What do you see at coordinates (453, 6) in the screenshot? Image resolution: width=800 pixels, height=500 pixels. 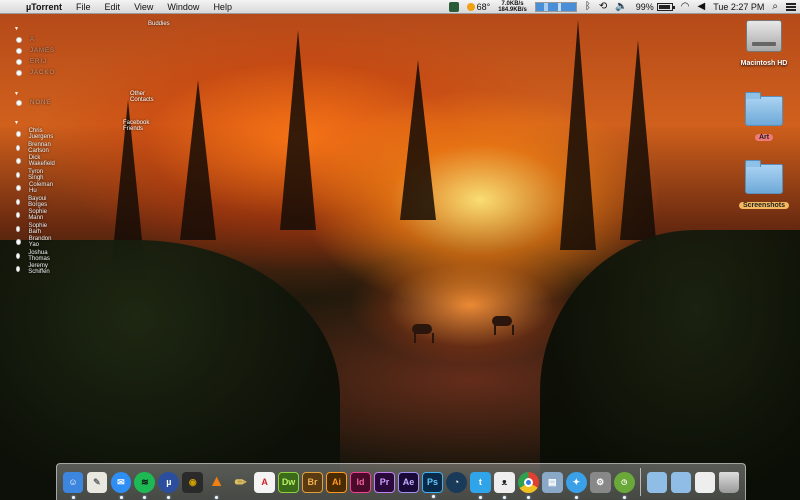 I see `menu-extra-icon` at bounding box center [453, 6].